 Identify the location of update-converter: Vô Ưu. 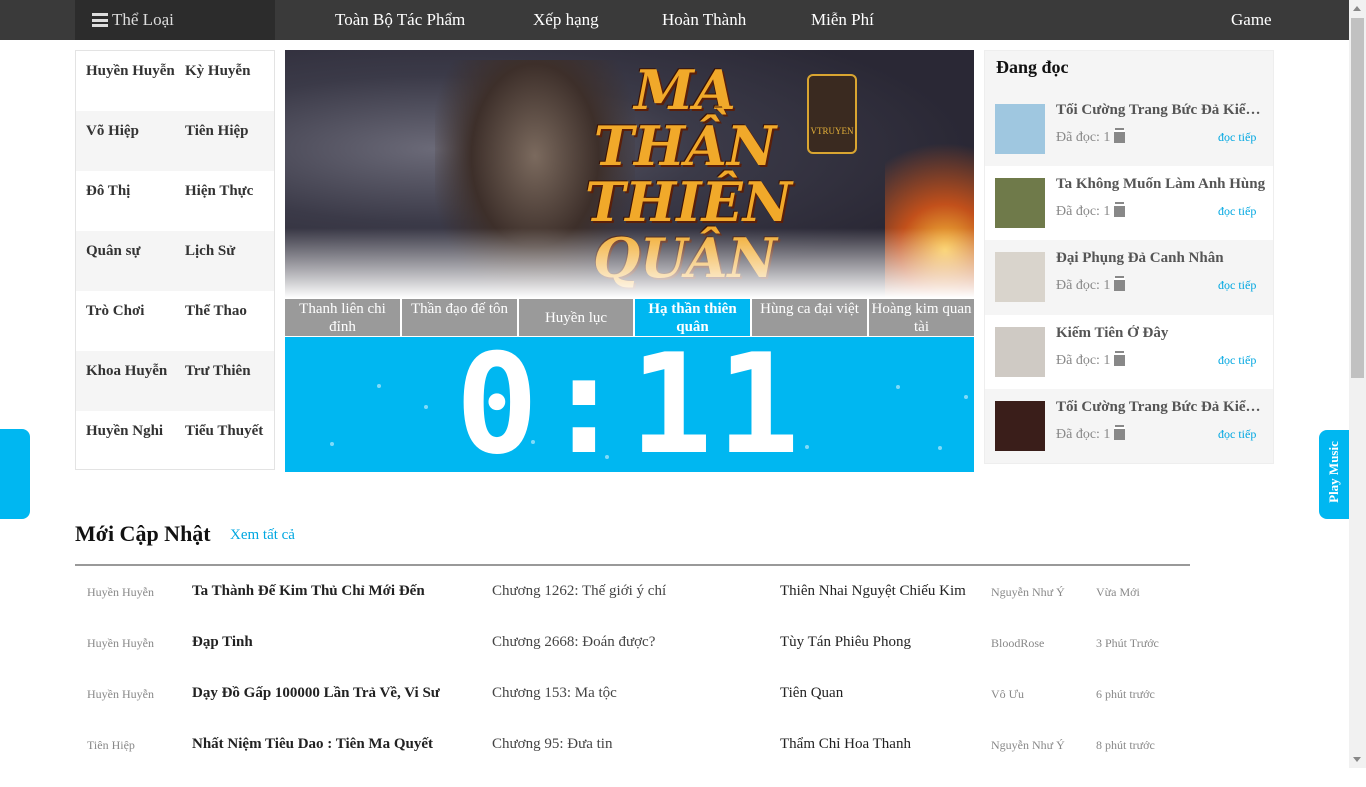
(1041, 694).